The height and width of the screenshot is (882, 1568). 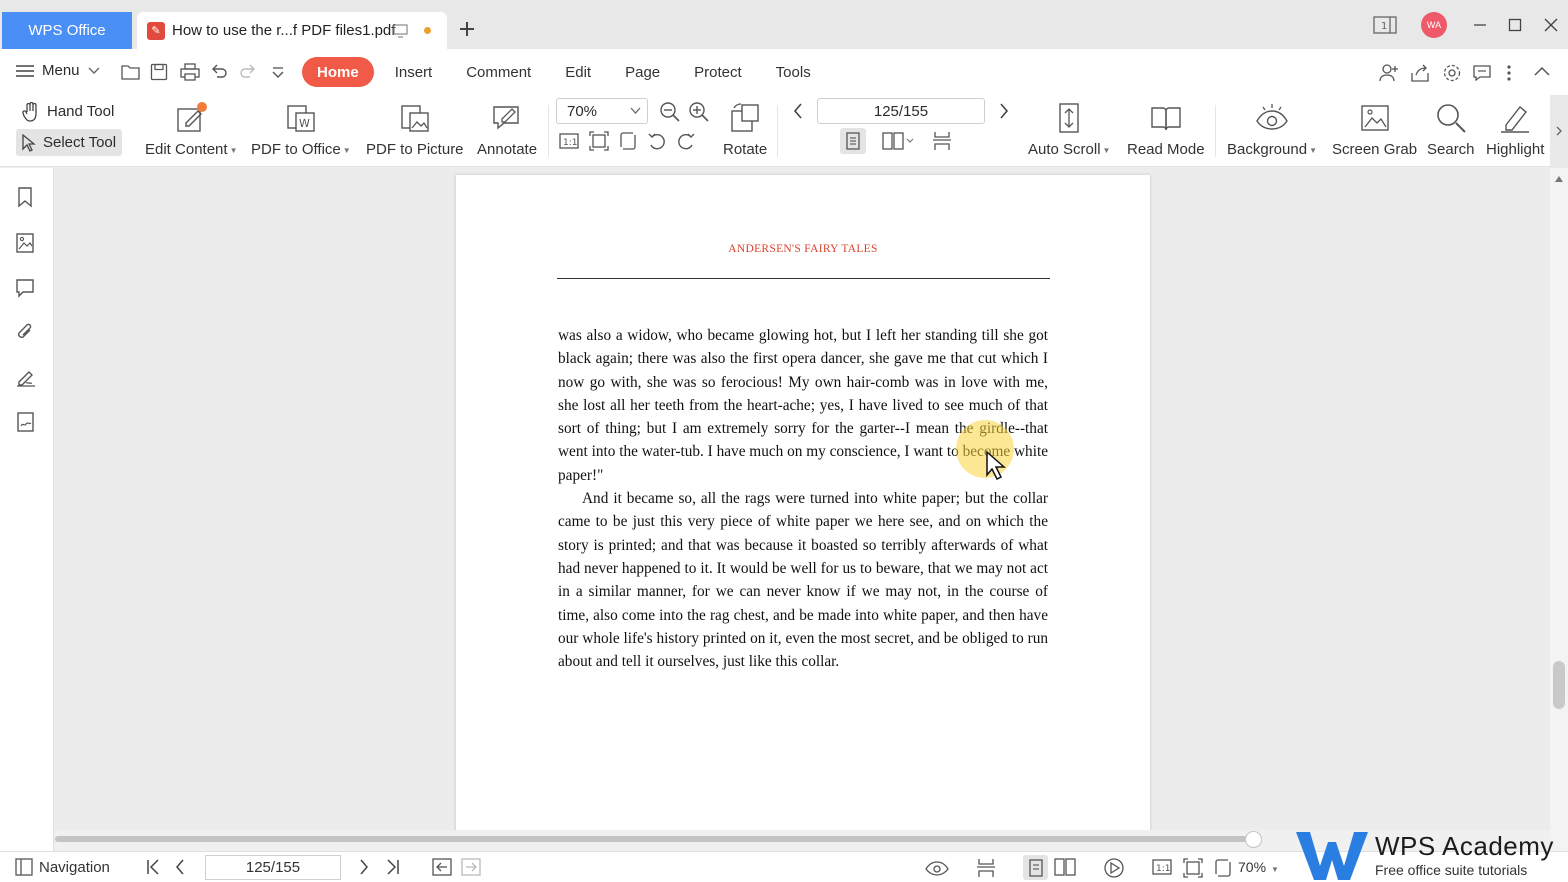 What do you see at coordinates (1551, 24) in the screenshot?
I see `close-button` at bounding box center [1551, 24].